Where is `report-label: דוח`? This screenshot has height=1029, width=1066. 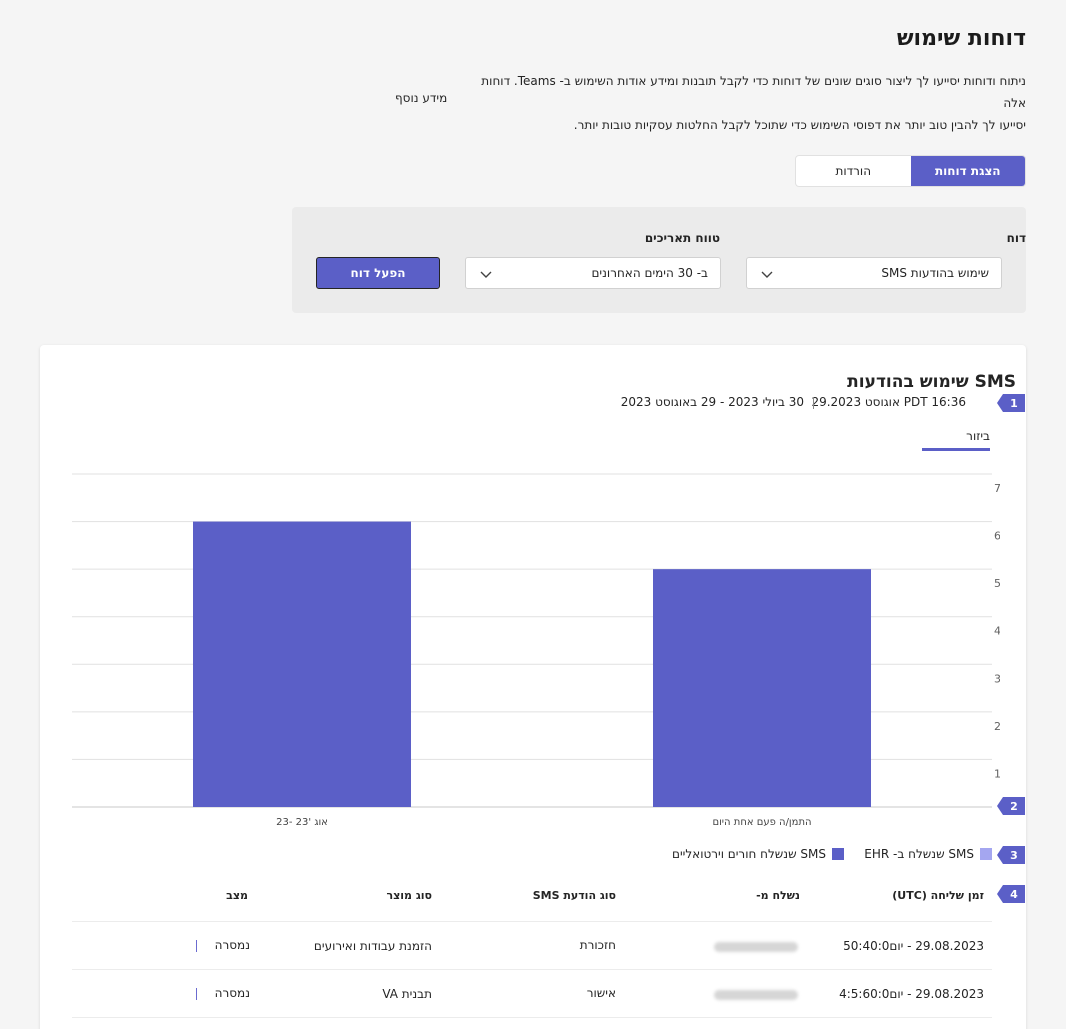
report-label: דוח is located at coordinates (1016, 238).